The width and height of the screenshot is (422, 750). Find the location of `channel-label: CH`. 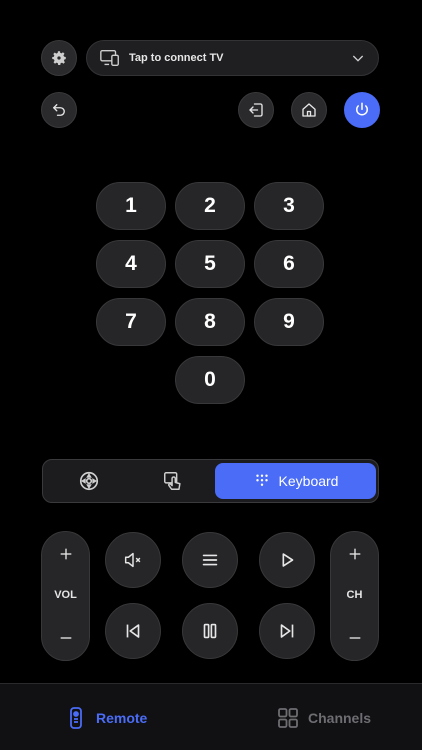

channel-label: CH is located at coordinates (354, 595).